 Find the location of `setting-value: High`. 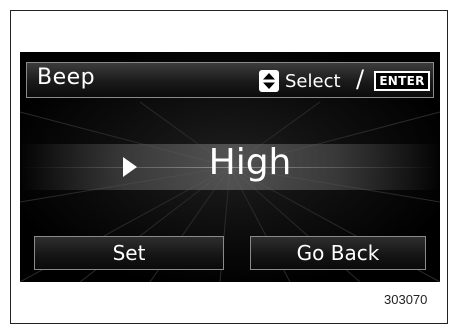

setting-value: High is located at coordinates (250, 162).